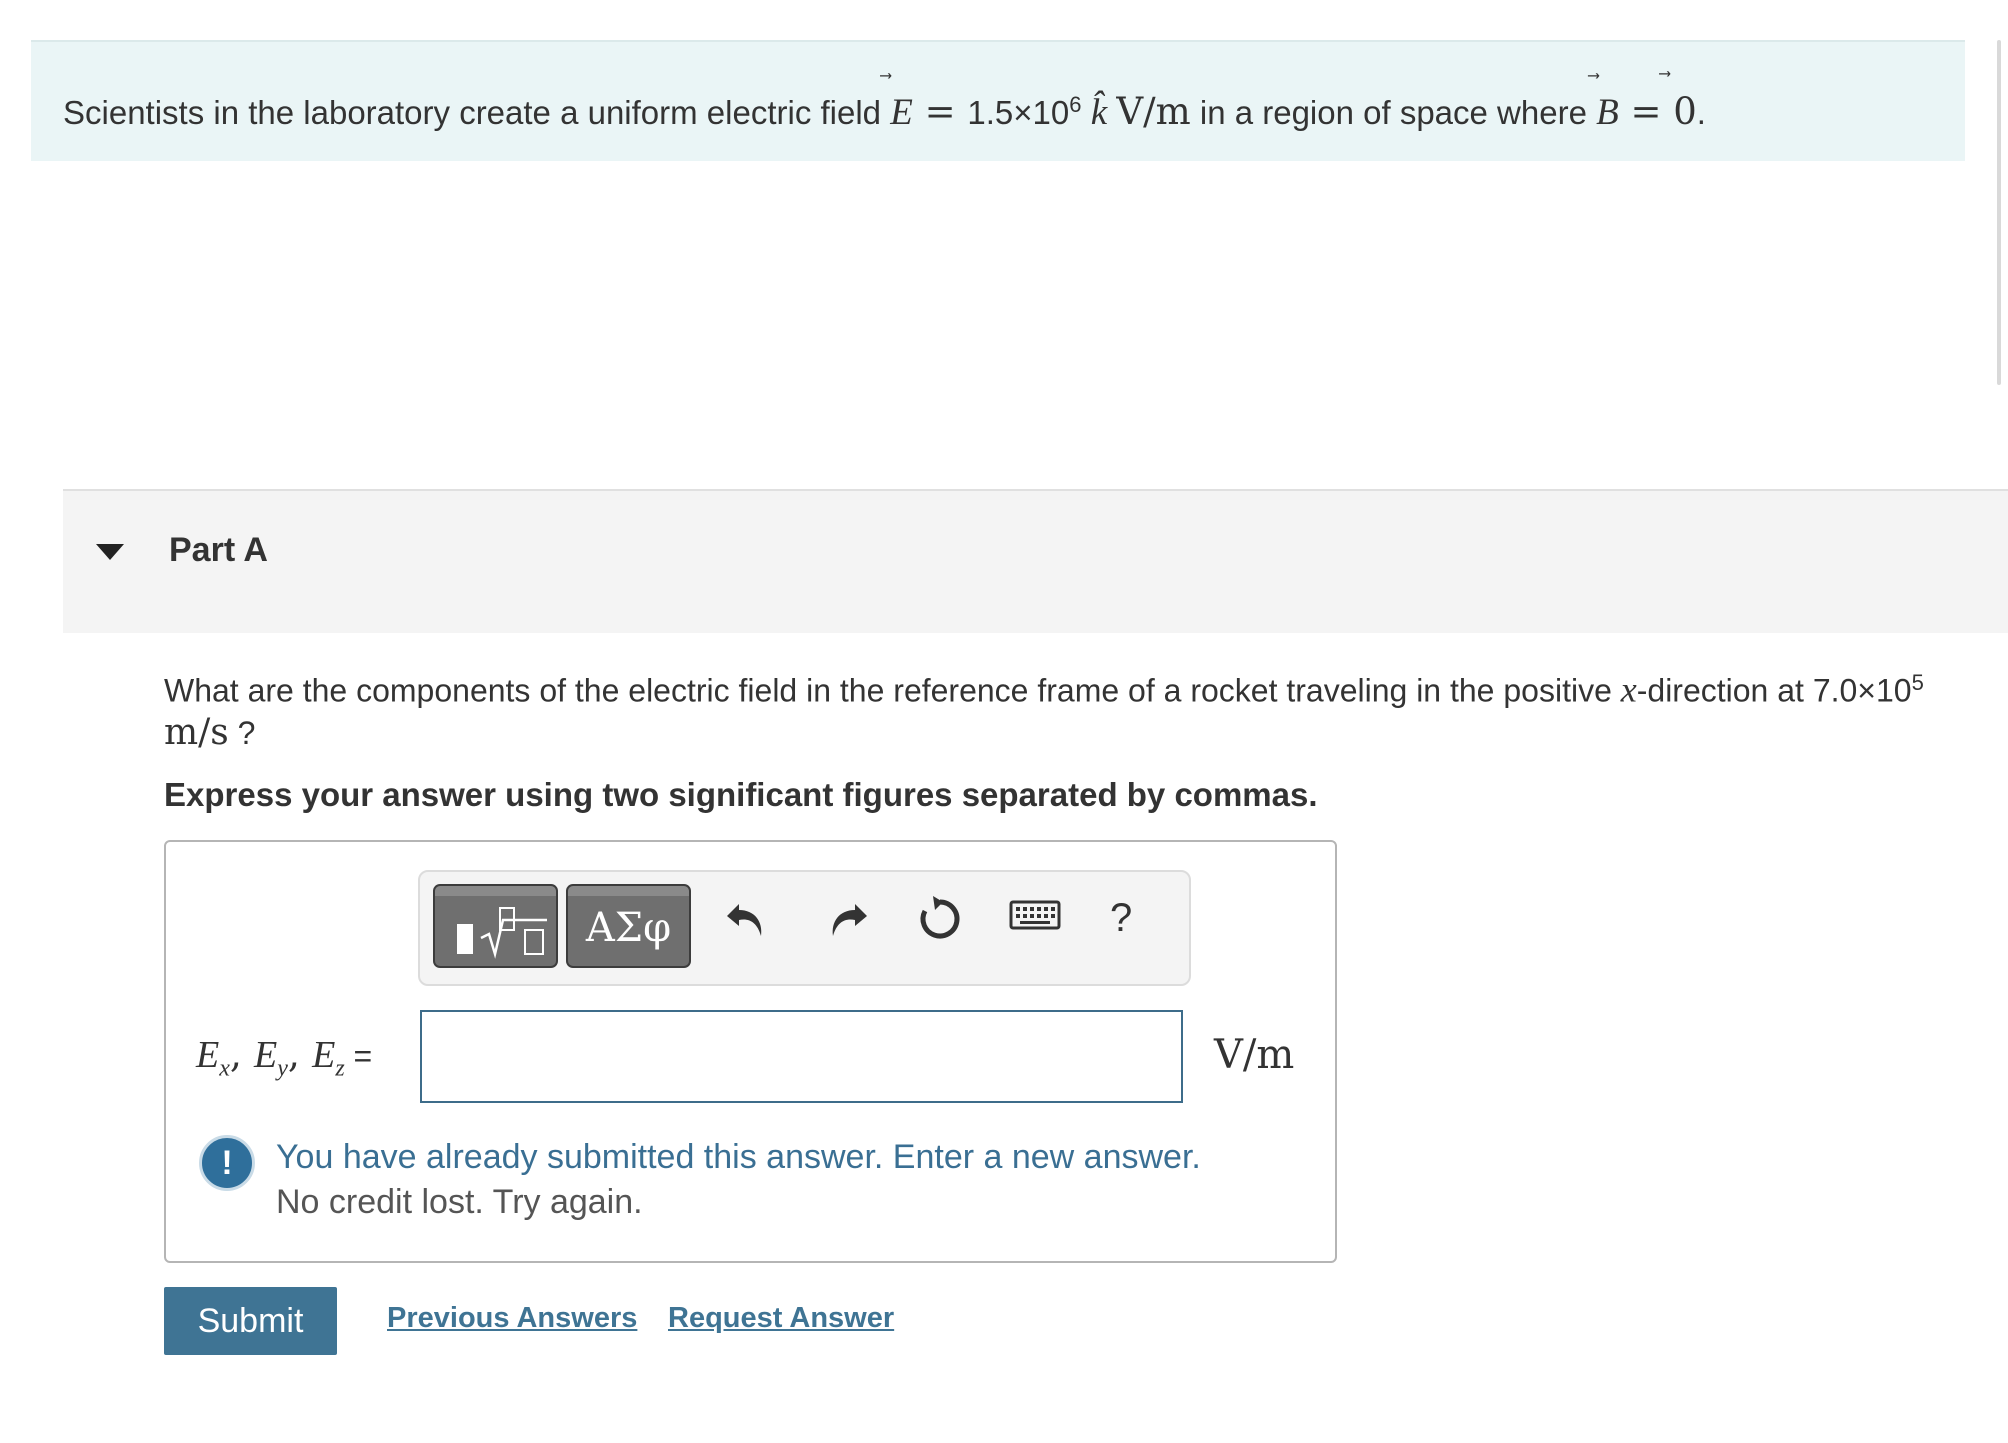 Image resolution: width=2008 pixels, height=1443 pixels. What do you see at coordinates (512, 1318) in the screenshot?
I see `previous-answers-link: Previous Answers` at bounding box center [512, 1318].